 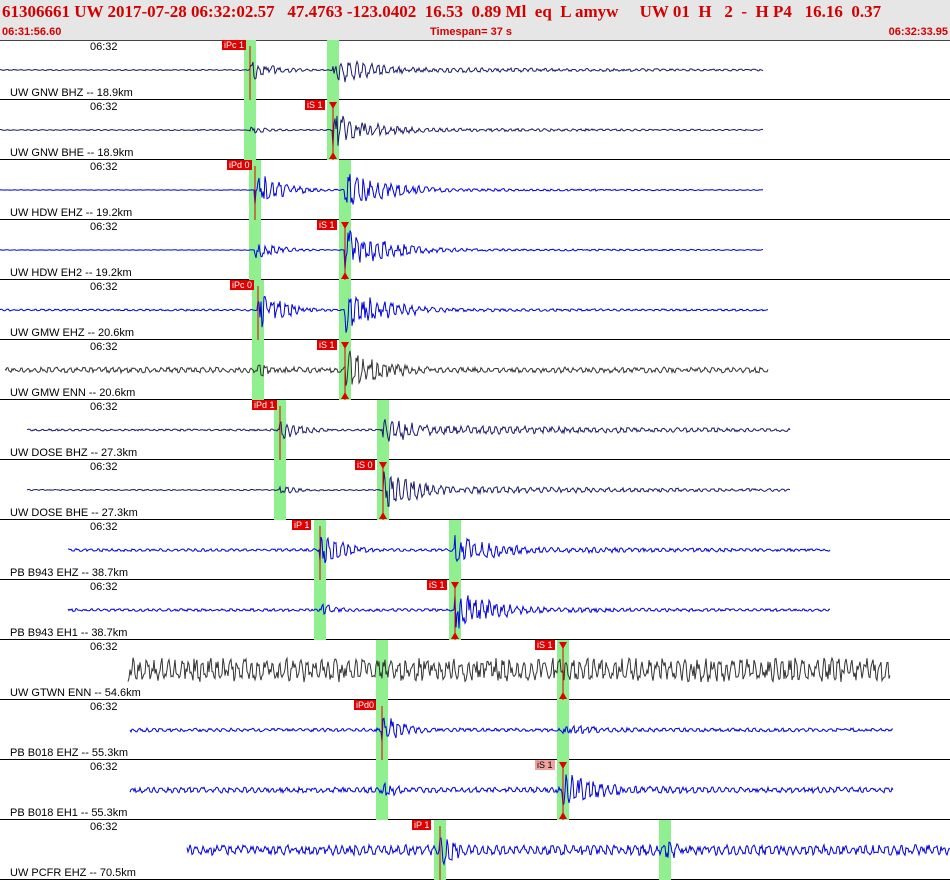 I want to click on start-time: 06:31:56.60, so click(x=32, y=32).